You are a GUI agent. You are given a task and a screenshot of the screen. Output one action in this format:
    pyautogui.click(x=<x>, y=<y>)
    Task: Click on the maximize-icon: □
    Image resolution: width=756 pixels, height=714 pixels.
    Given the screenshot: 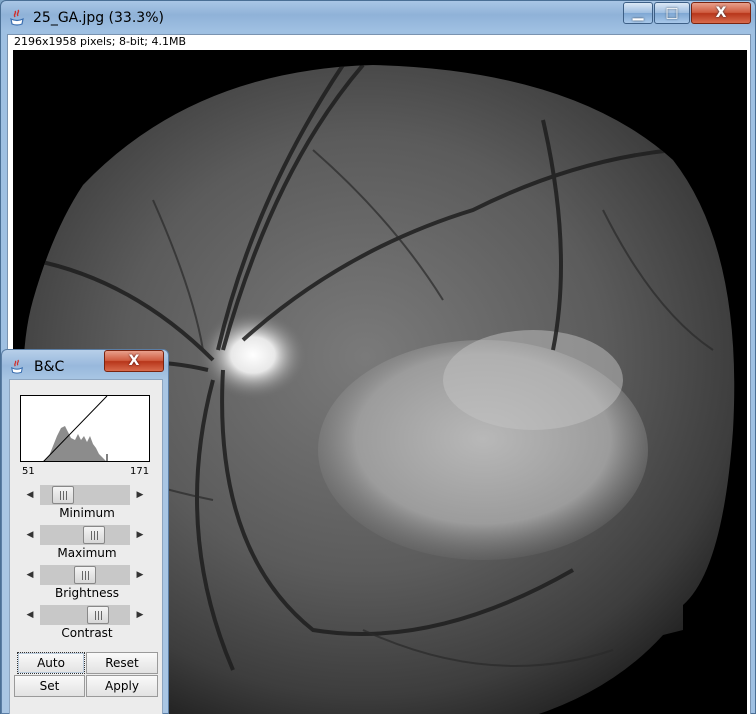 What is the action you would take?
    pyautogui.click(x=672, y=13)
    